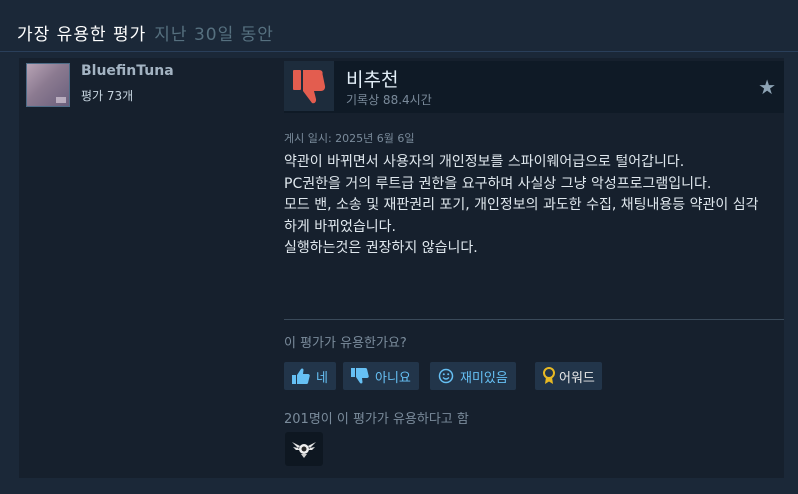  What do you see at coordinates (322, 378) in the screenshot?
I see `helpful-yes-label: 네` at bounding box center [322, 378].